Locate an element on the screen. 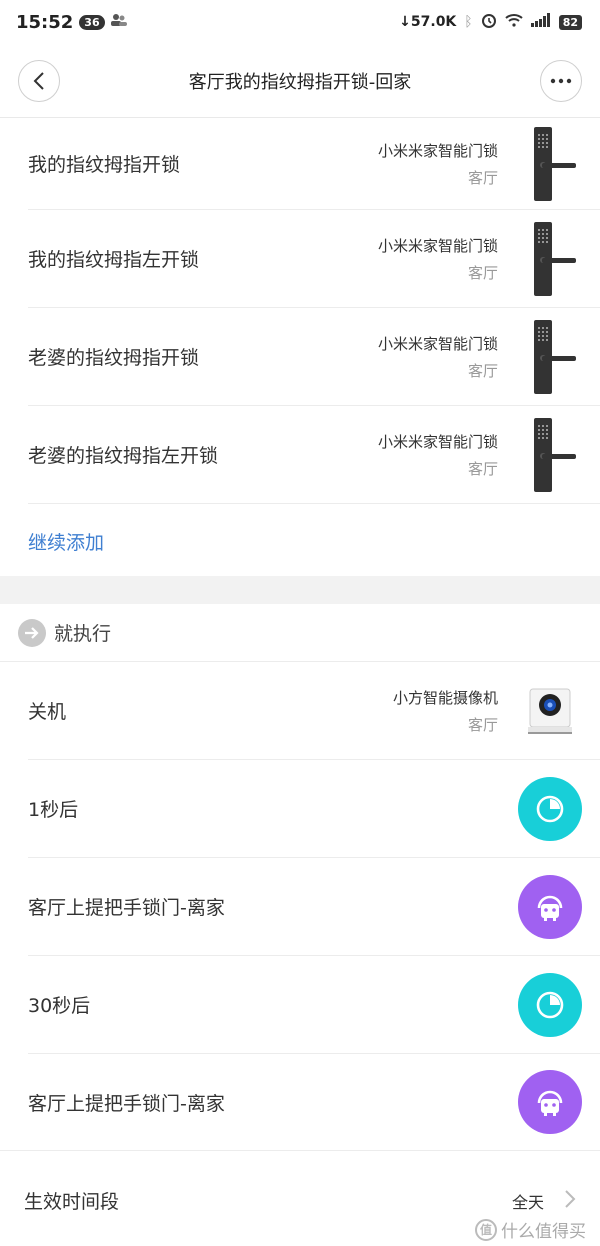 The height and width of the screenshot is (1246, 600). action-row: 关机 小方智能摄像机 客厅 is located at coordinates (300, 711).